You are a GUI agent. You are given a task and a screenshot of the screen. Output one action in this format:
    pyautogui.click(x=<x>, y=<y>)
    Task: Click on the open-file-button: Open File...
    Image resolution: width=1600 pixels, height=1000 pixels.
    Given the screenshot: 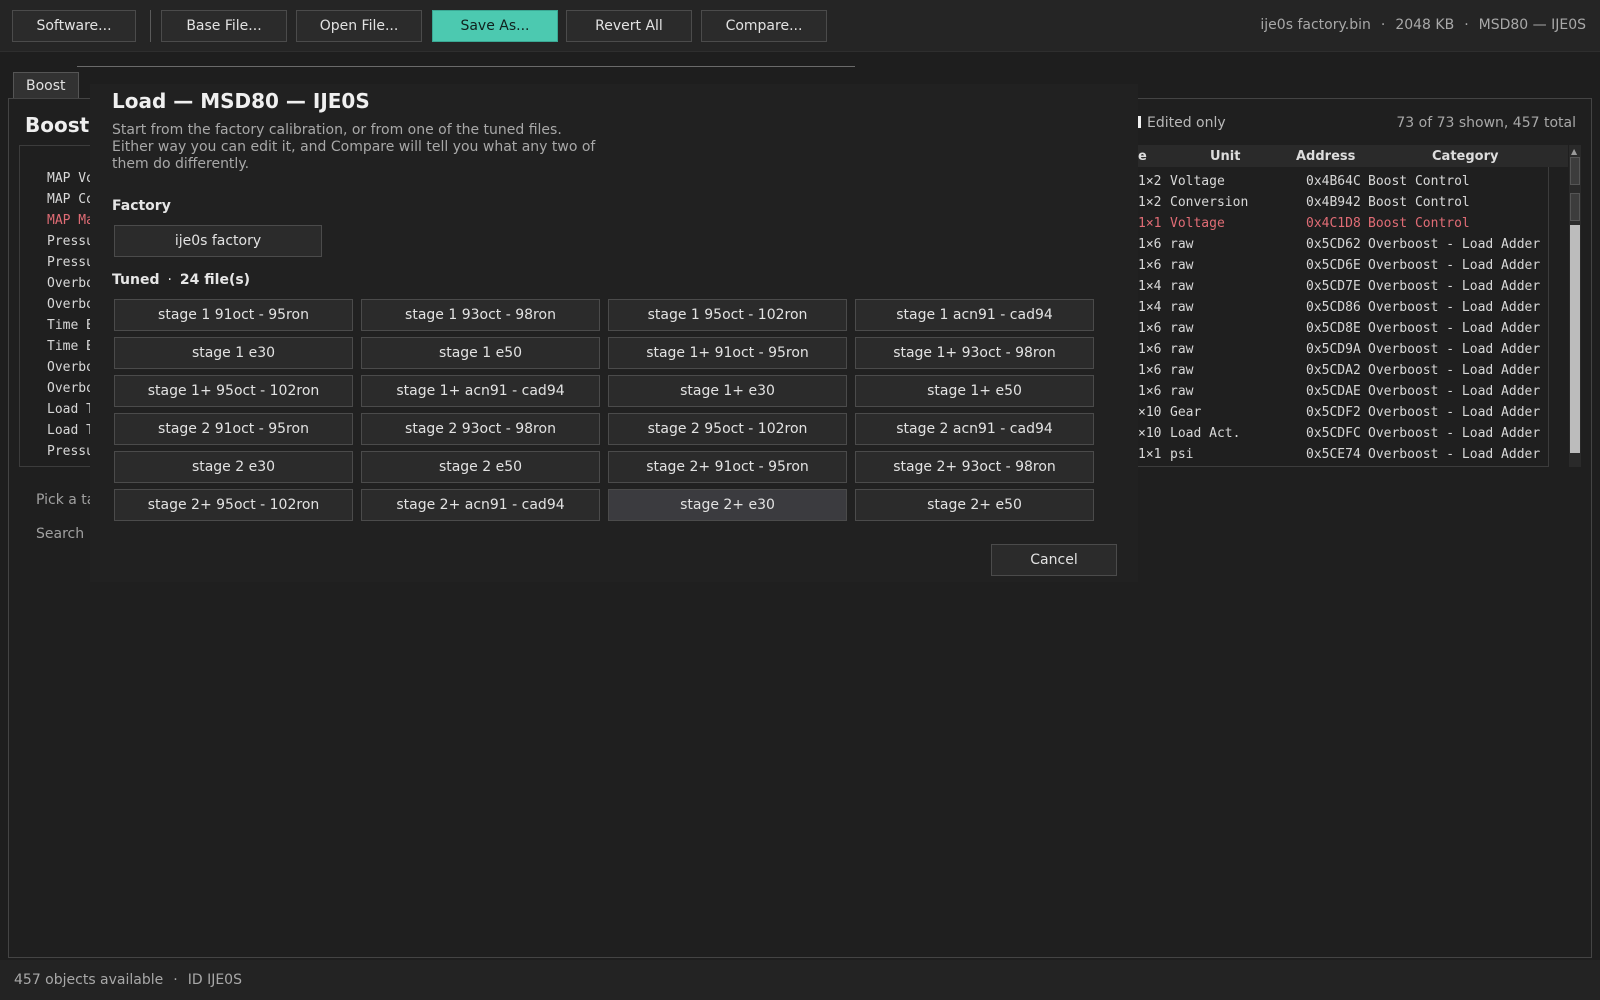 What is the action you would take?
    pyautogui.click(x=359, y=26)
    